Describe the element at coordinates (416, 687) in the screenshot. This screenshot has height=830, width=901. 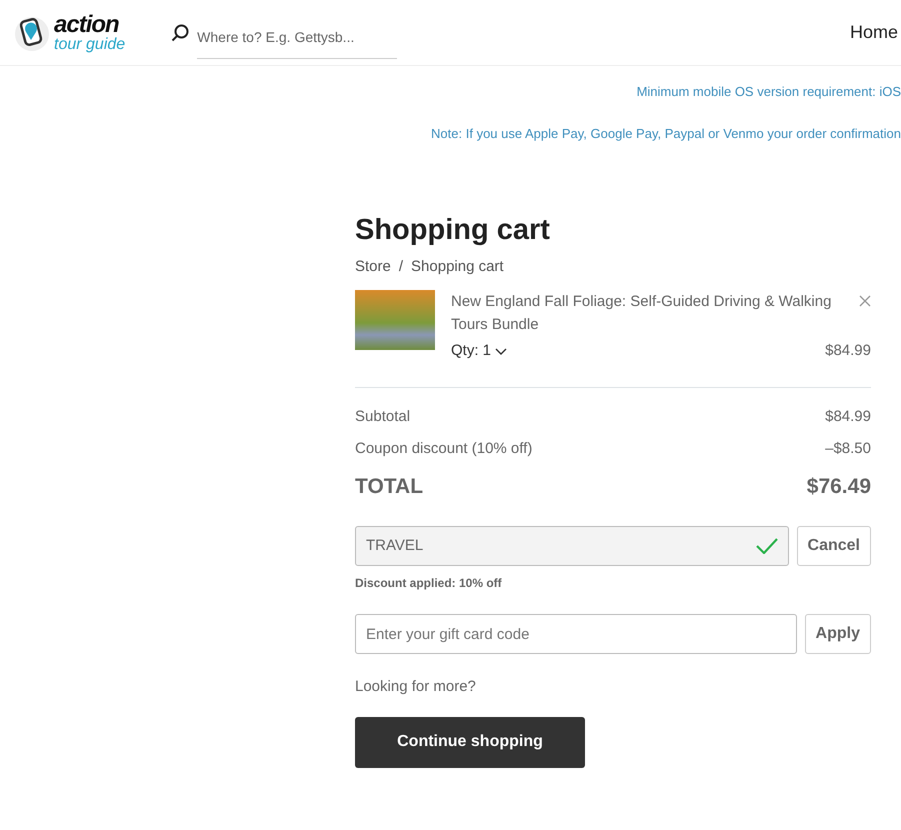
I see `helper-text: Looking for more?` at that location.